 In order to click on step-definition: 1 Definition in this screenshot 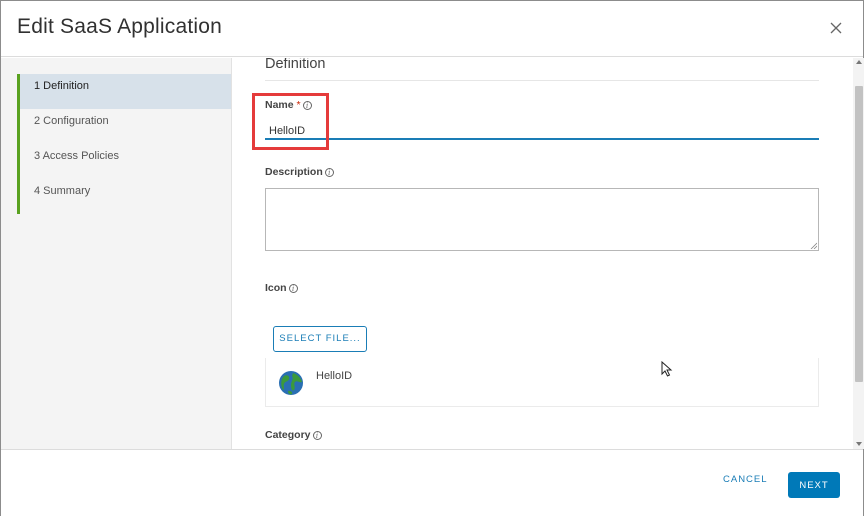, I will do `click(125, 91)`.